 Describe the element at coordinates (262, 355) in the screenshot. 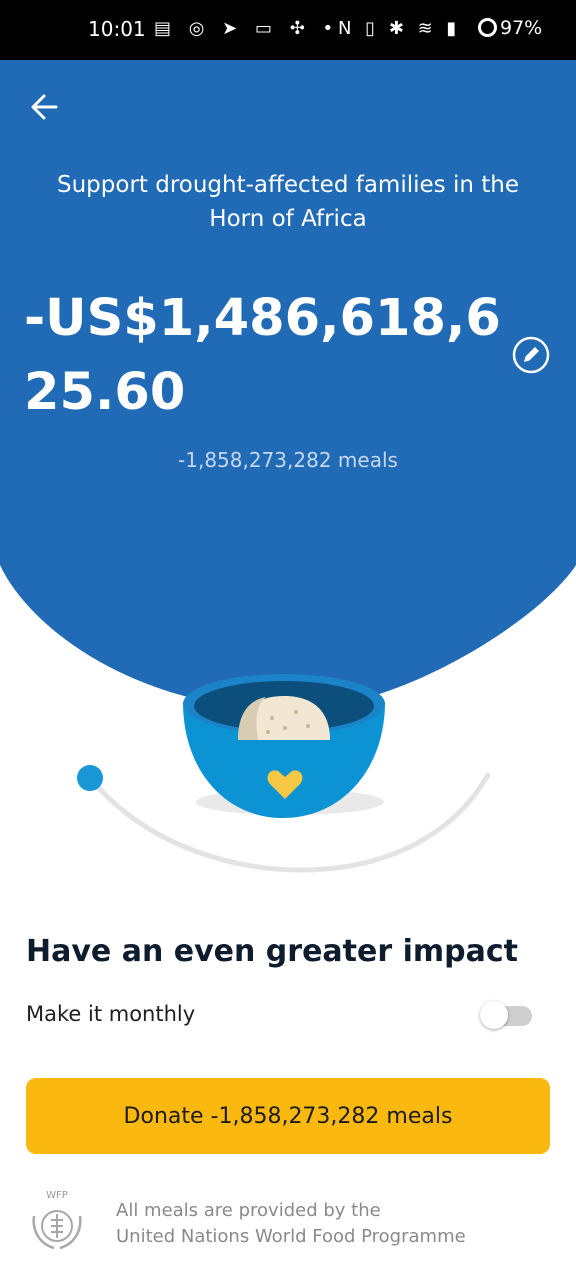

I see `donation-amount: -US$1,486,618,625.60` at that location.